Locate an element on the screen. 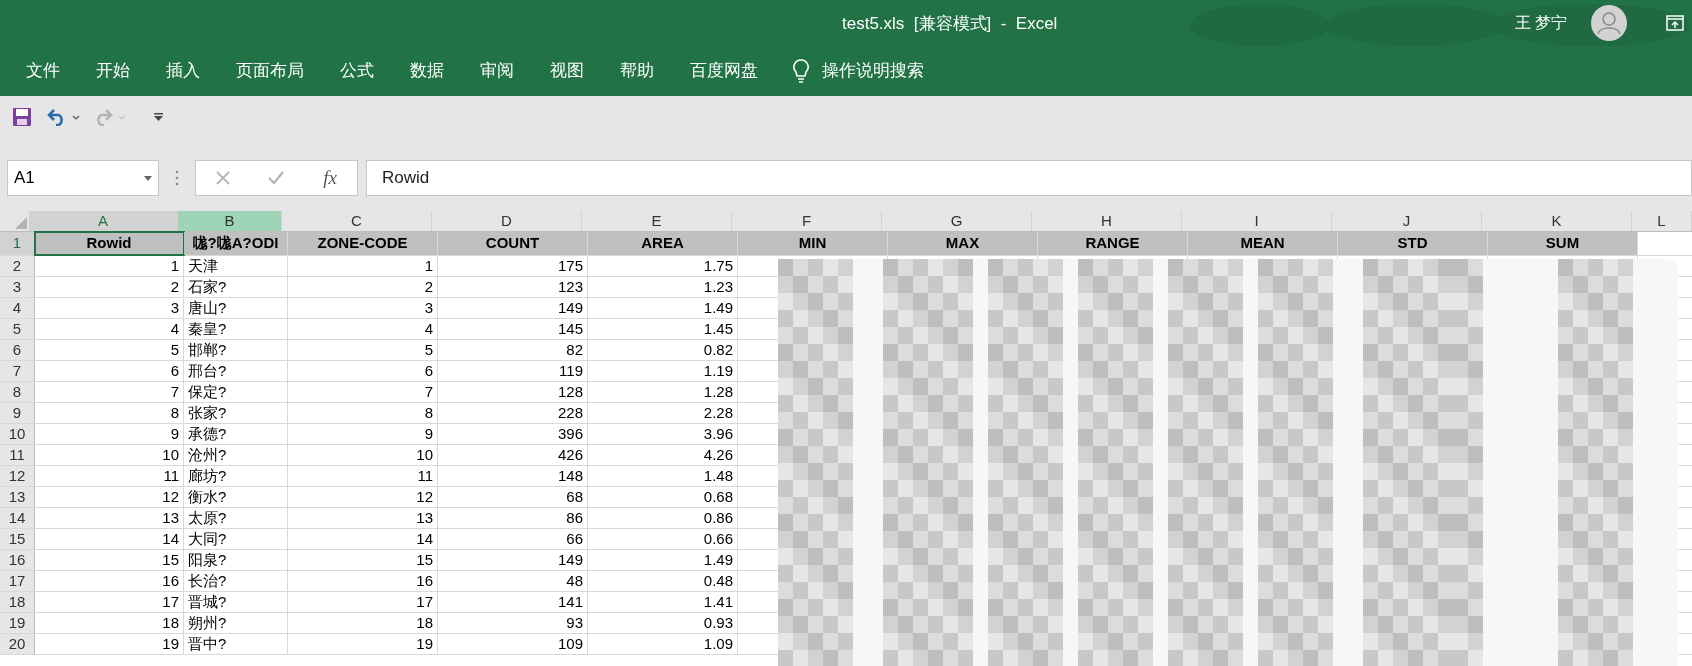 Image resolution: width=1692 pixels, height=666 pixels. row-header: 7 is located at coordinates (17, 371).